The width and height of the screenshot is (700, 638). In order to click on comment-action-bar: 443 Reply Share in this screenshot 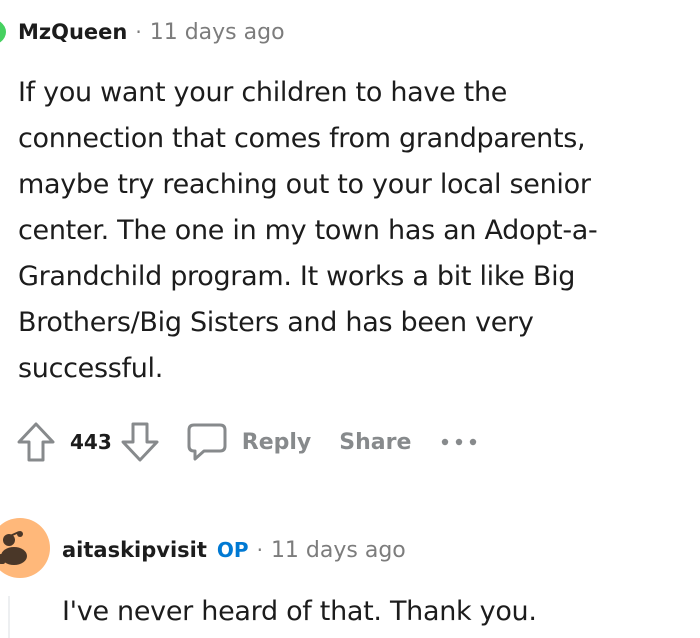, I will do `click(246, 442)`.